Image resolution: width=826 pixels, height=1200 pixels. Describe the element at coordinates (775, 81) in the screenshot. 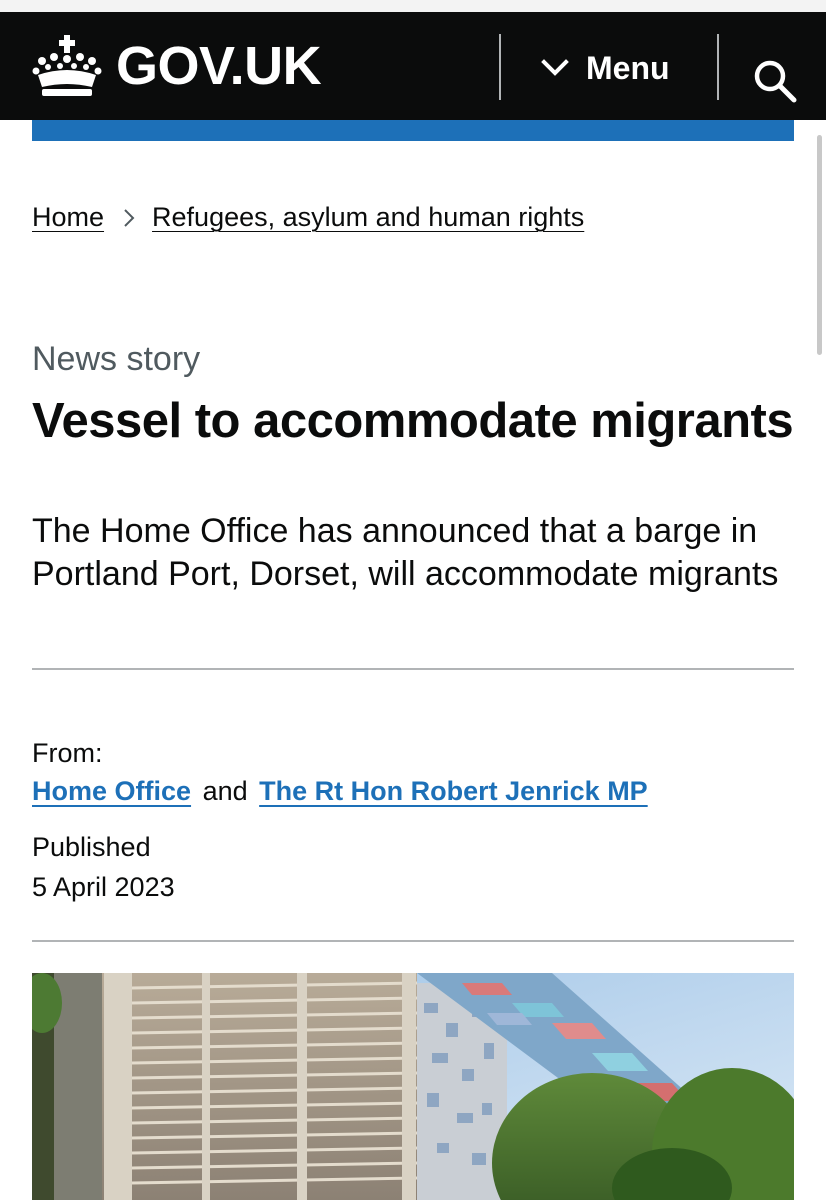

I see `search-icon` at that location.